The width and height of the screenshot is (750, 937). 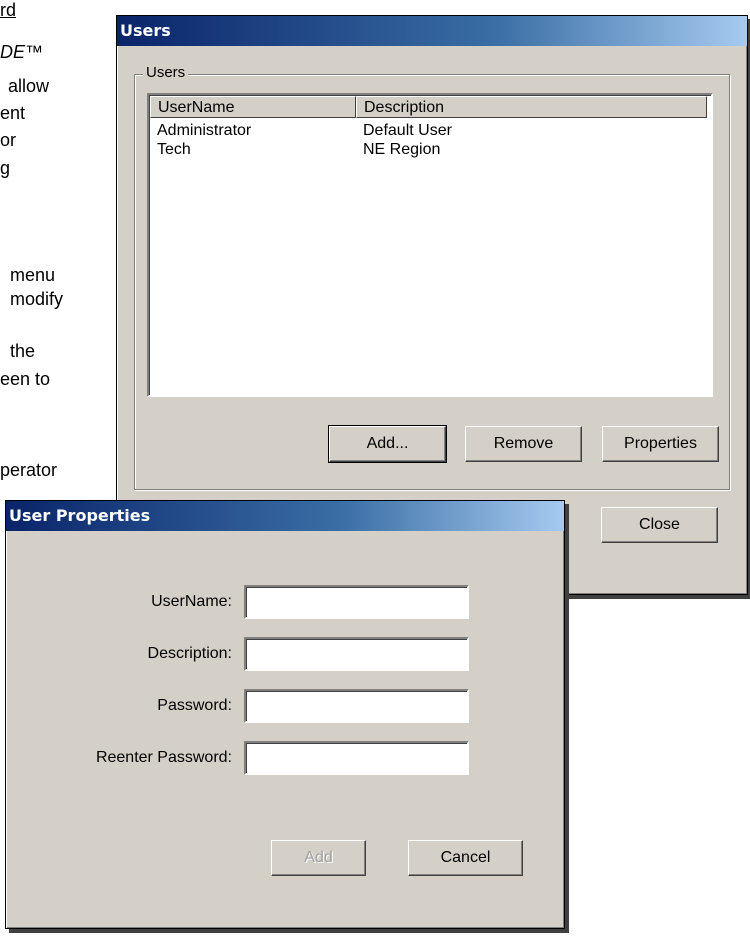 What do you see at coordinates (5, 168) in the screenshot?
I see `doc-text: g` at bounding box center [5, 168].